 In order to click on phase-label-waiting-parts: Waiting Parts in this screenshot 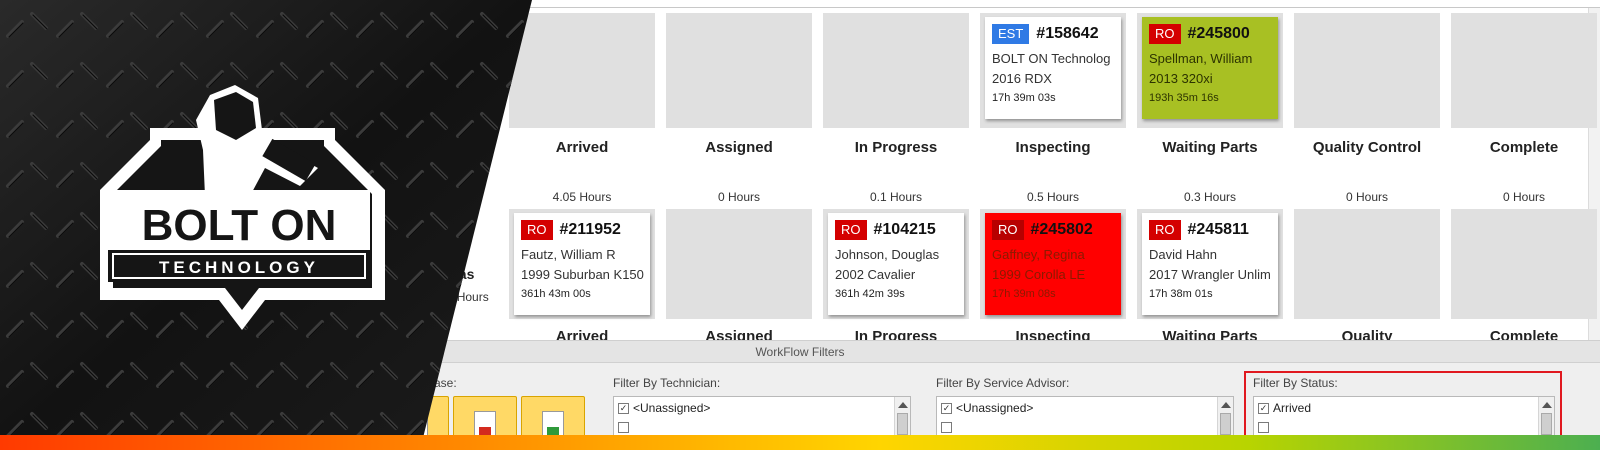, I will do `click(1210, 147)`.